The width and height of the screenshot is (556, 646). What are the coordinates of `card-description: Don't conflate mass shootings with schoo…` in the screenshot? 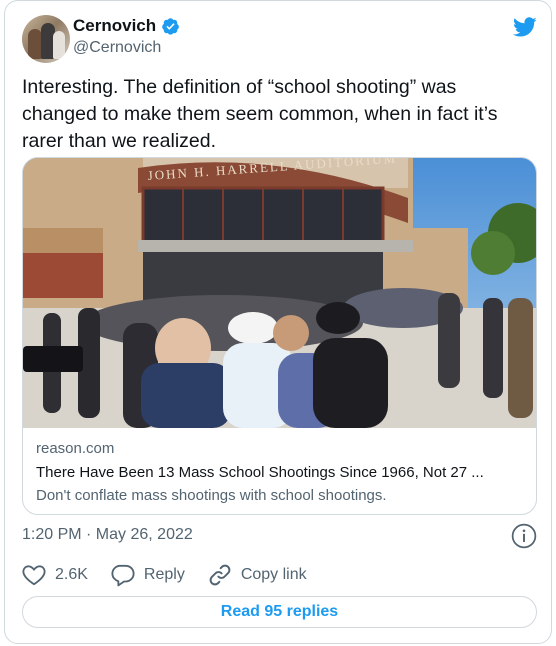 It's located at (211, 495).